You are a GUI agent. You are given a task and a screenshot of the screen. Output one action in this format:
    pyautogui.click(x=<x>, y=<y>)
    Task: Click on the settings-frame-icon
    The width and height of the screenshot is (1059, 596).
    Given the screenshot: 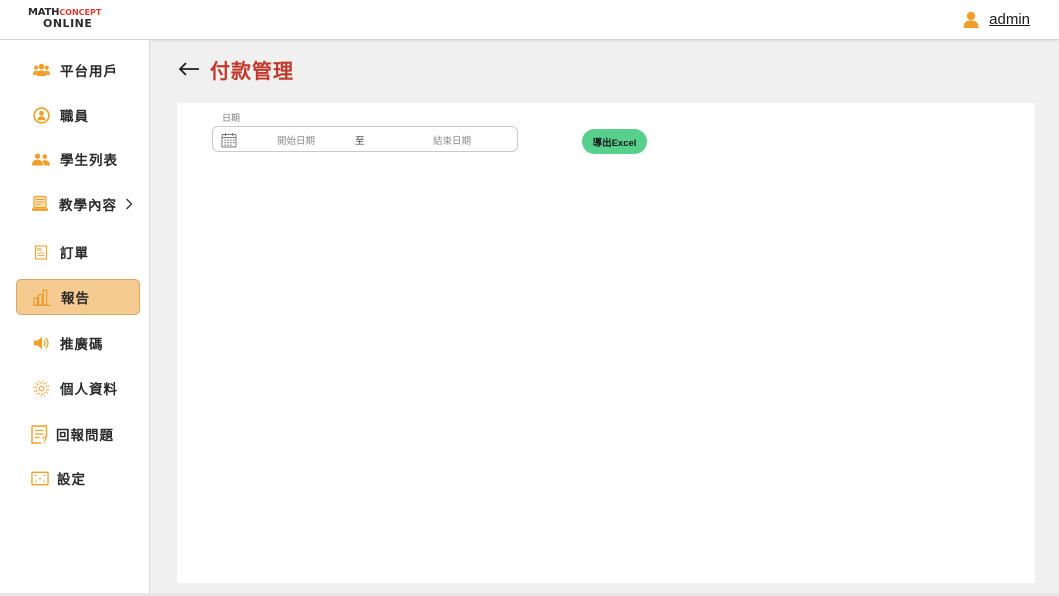 What is the action you would take?
    pyautogui.click(x=40, y=478)
    